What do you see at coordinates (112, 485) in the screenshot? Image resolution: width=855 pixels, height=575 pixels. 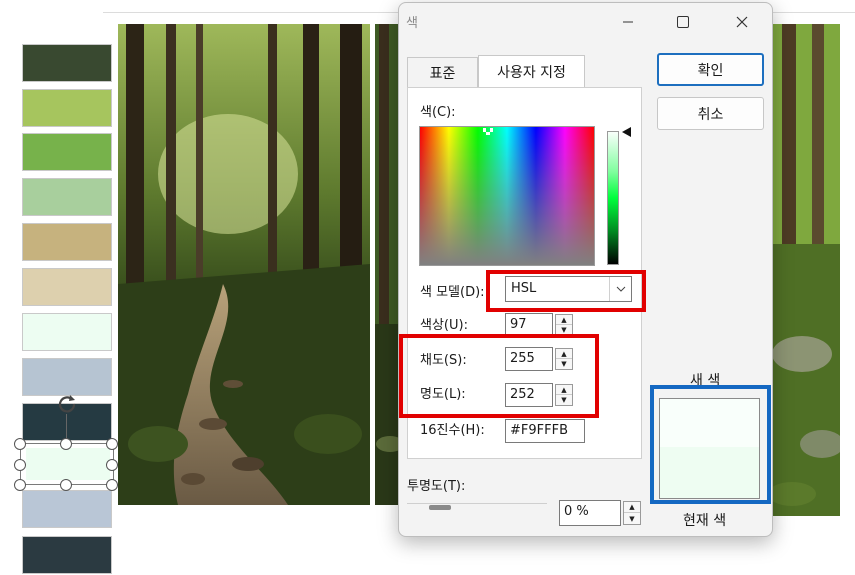 I see `resize-handle-br` at bounding box center [112, 485].